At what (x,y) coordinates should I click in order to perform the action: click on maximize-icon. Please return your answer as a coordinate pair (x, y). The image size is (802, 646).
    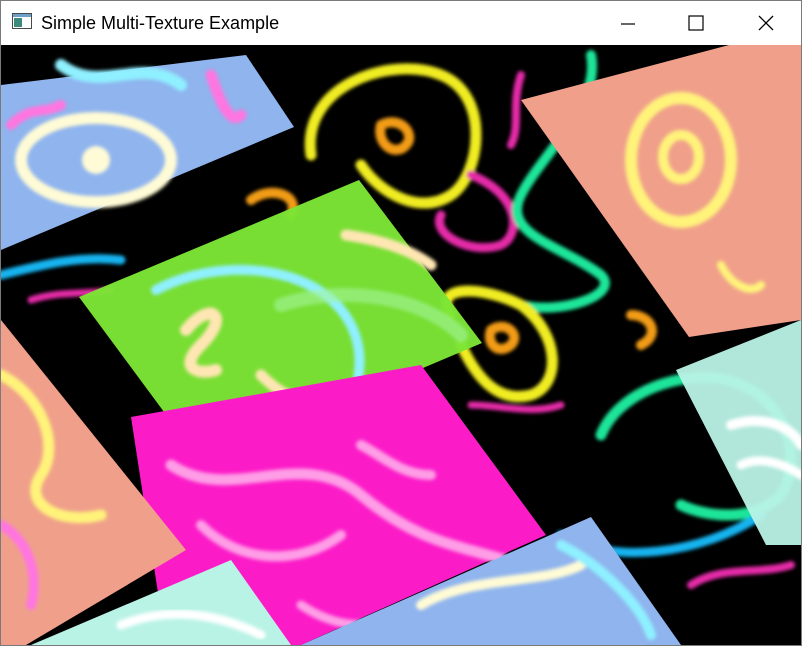
    Looking at the image, I should click on (696, 23).